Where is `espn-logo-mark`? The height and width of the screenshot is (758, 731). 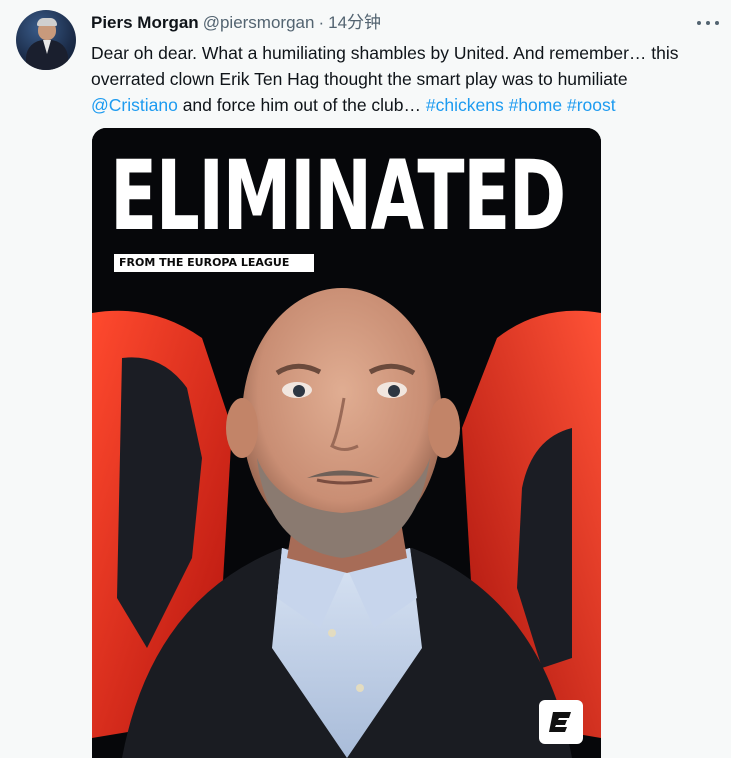 espn-logo-mark is located at coordinates (560, 722).